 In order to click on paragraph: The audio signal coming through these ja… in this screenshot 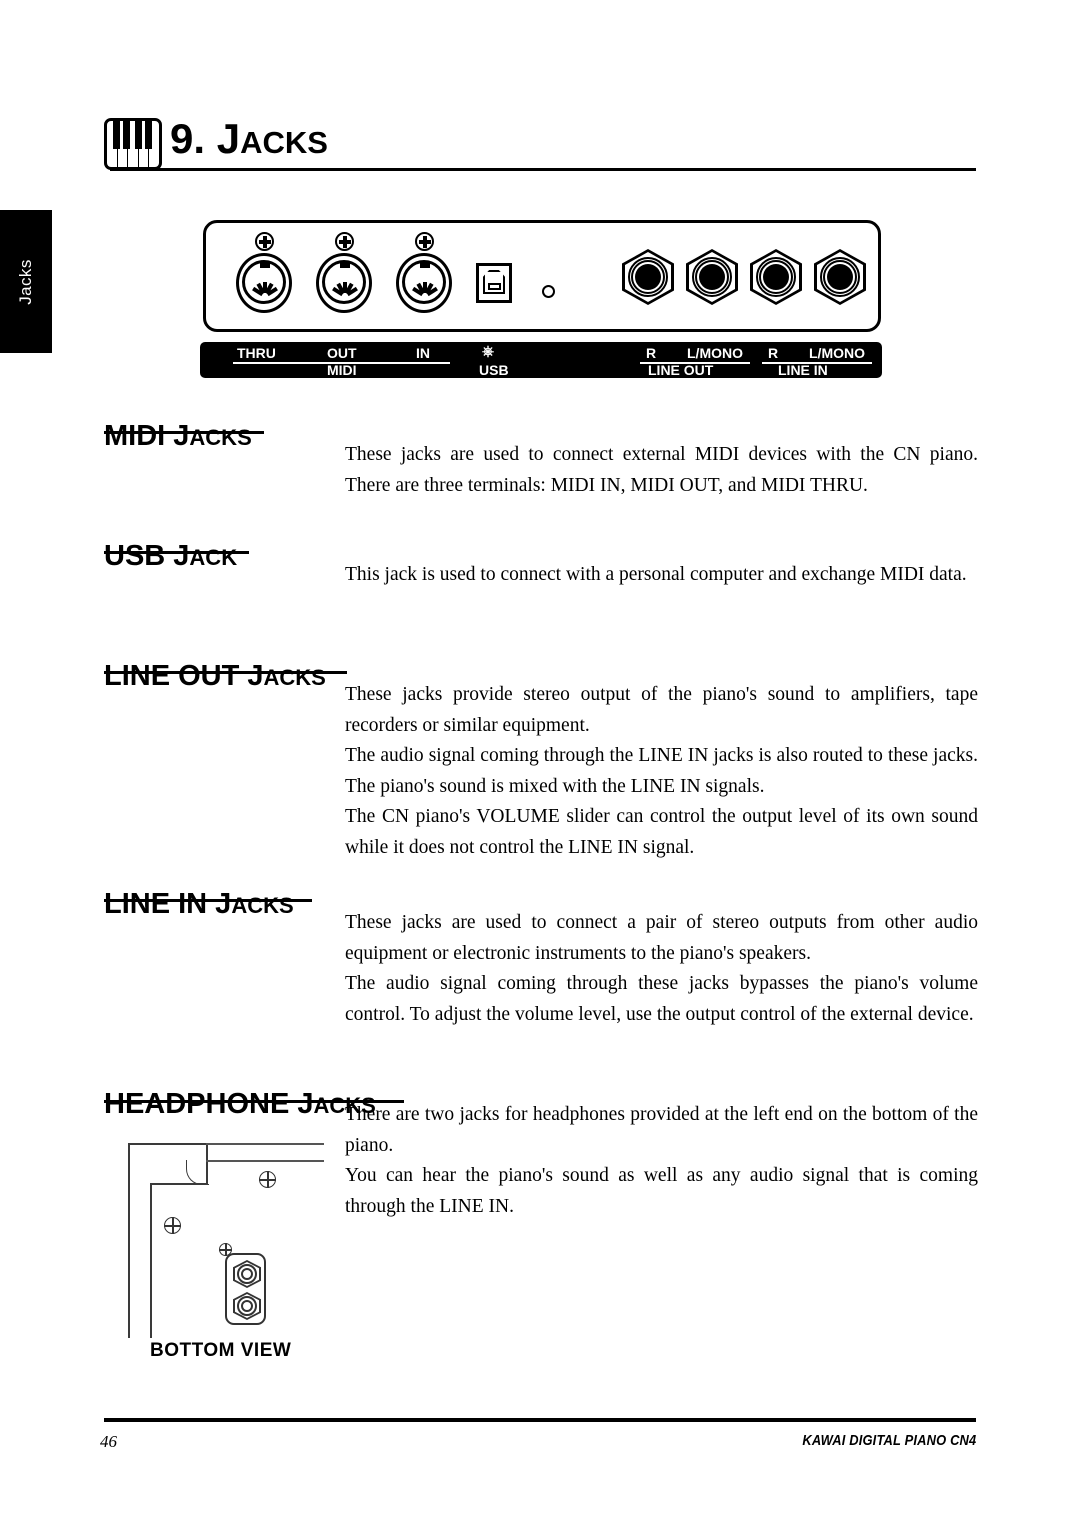, I will do `click(661, 999)`.